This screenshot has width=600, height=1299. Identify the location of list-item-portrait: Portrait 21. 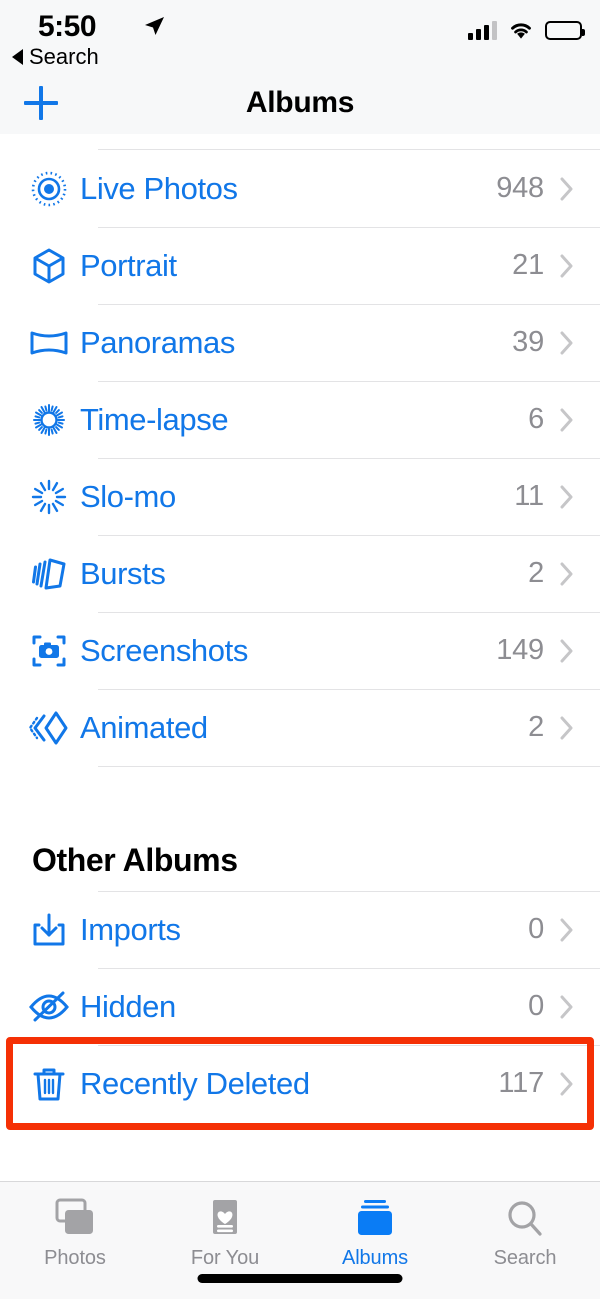
(300, 265).